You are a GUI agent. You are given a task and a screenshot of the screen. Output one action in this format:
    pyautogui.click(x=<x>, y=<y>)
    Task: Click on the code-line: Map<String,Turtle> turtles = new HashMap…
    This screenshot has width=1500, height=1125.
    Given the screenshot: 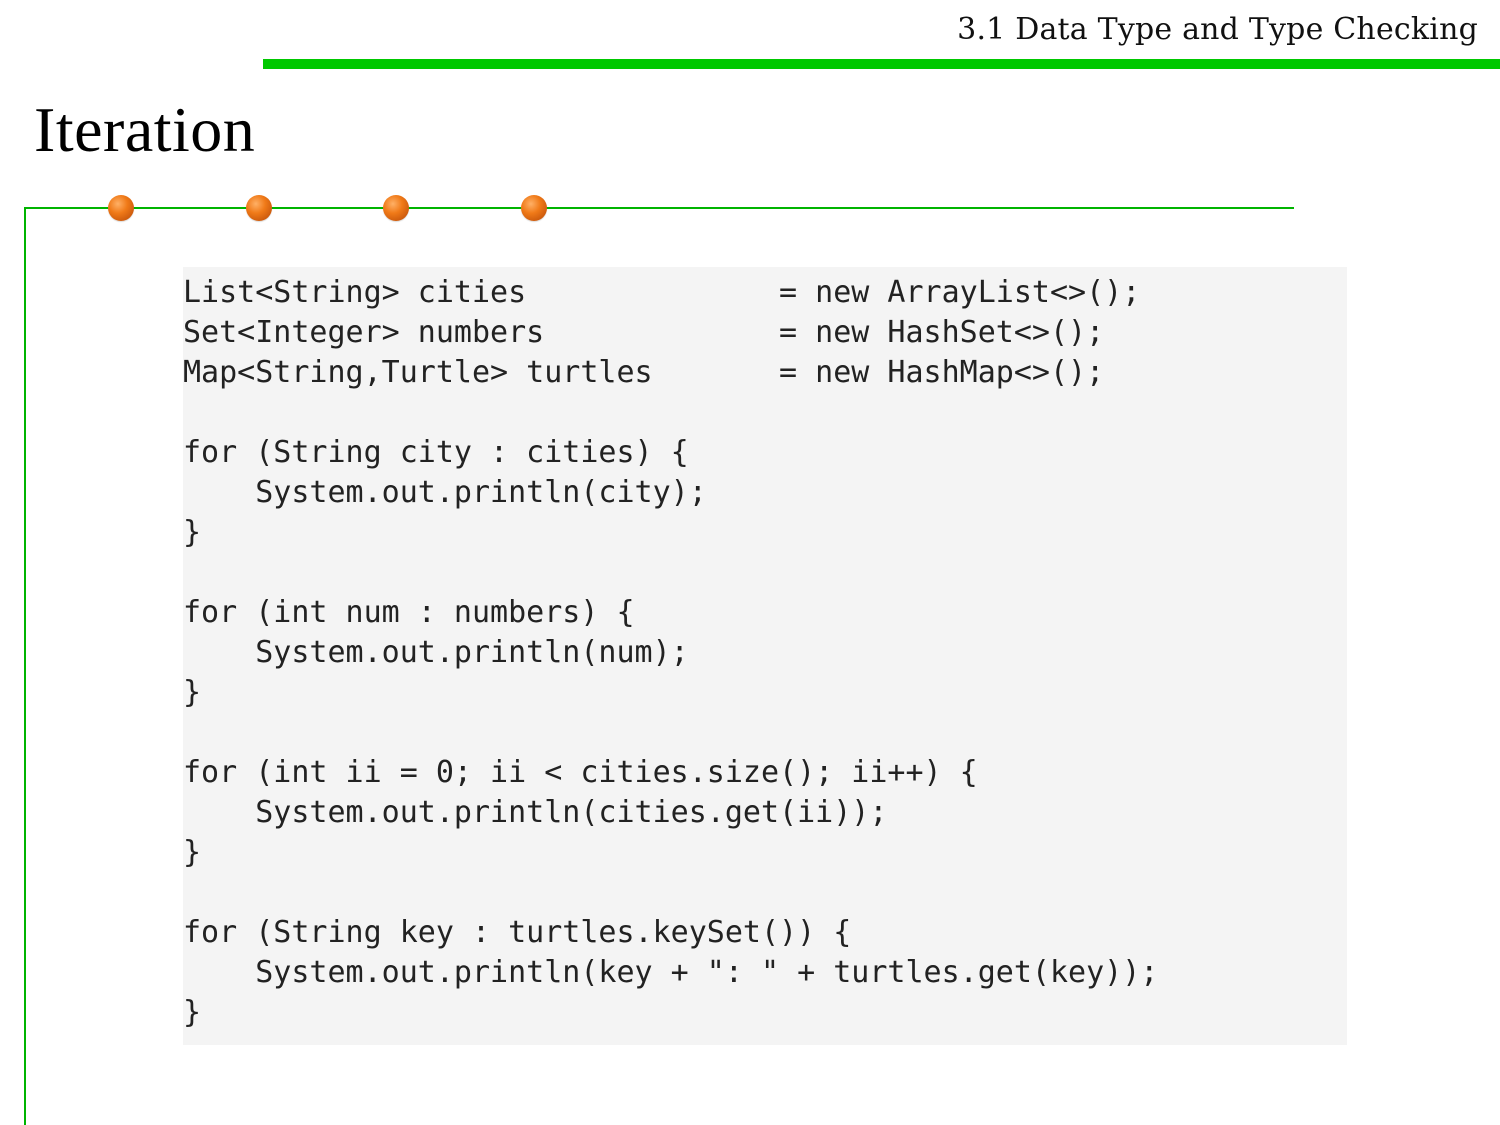 What is the action you would take?
    pyautogui.click(x=644, y=372)
    